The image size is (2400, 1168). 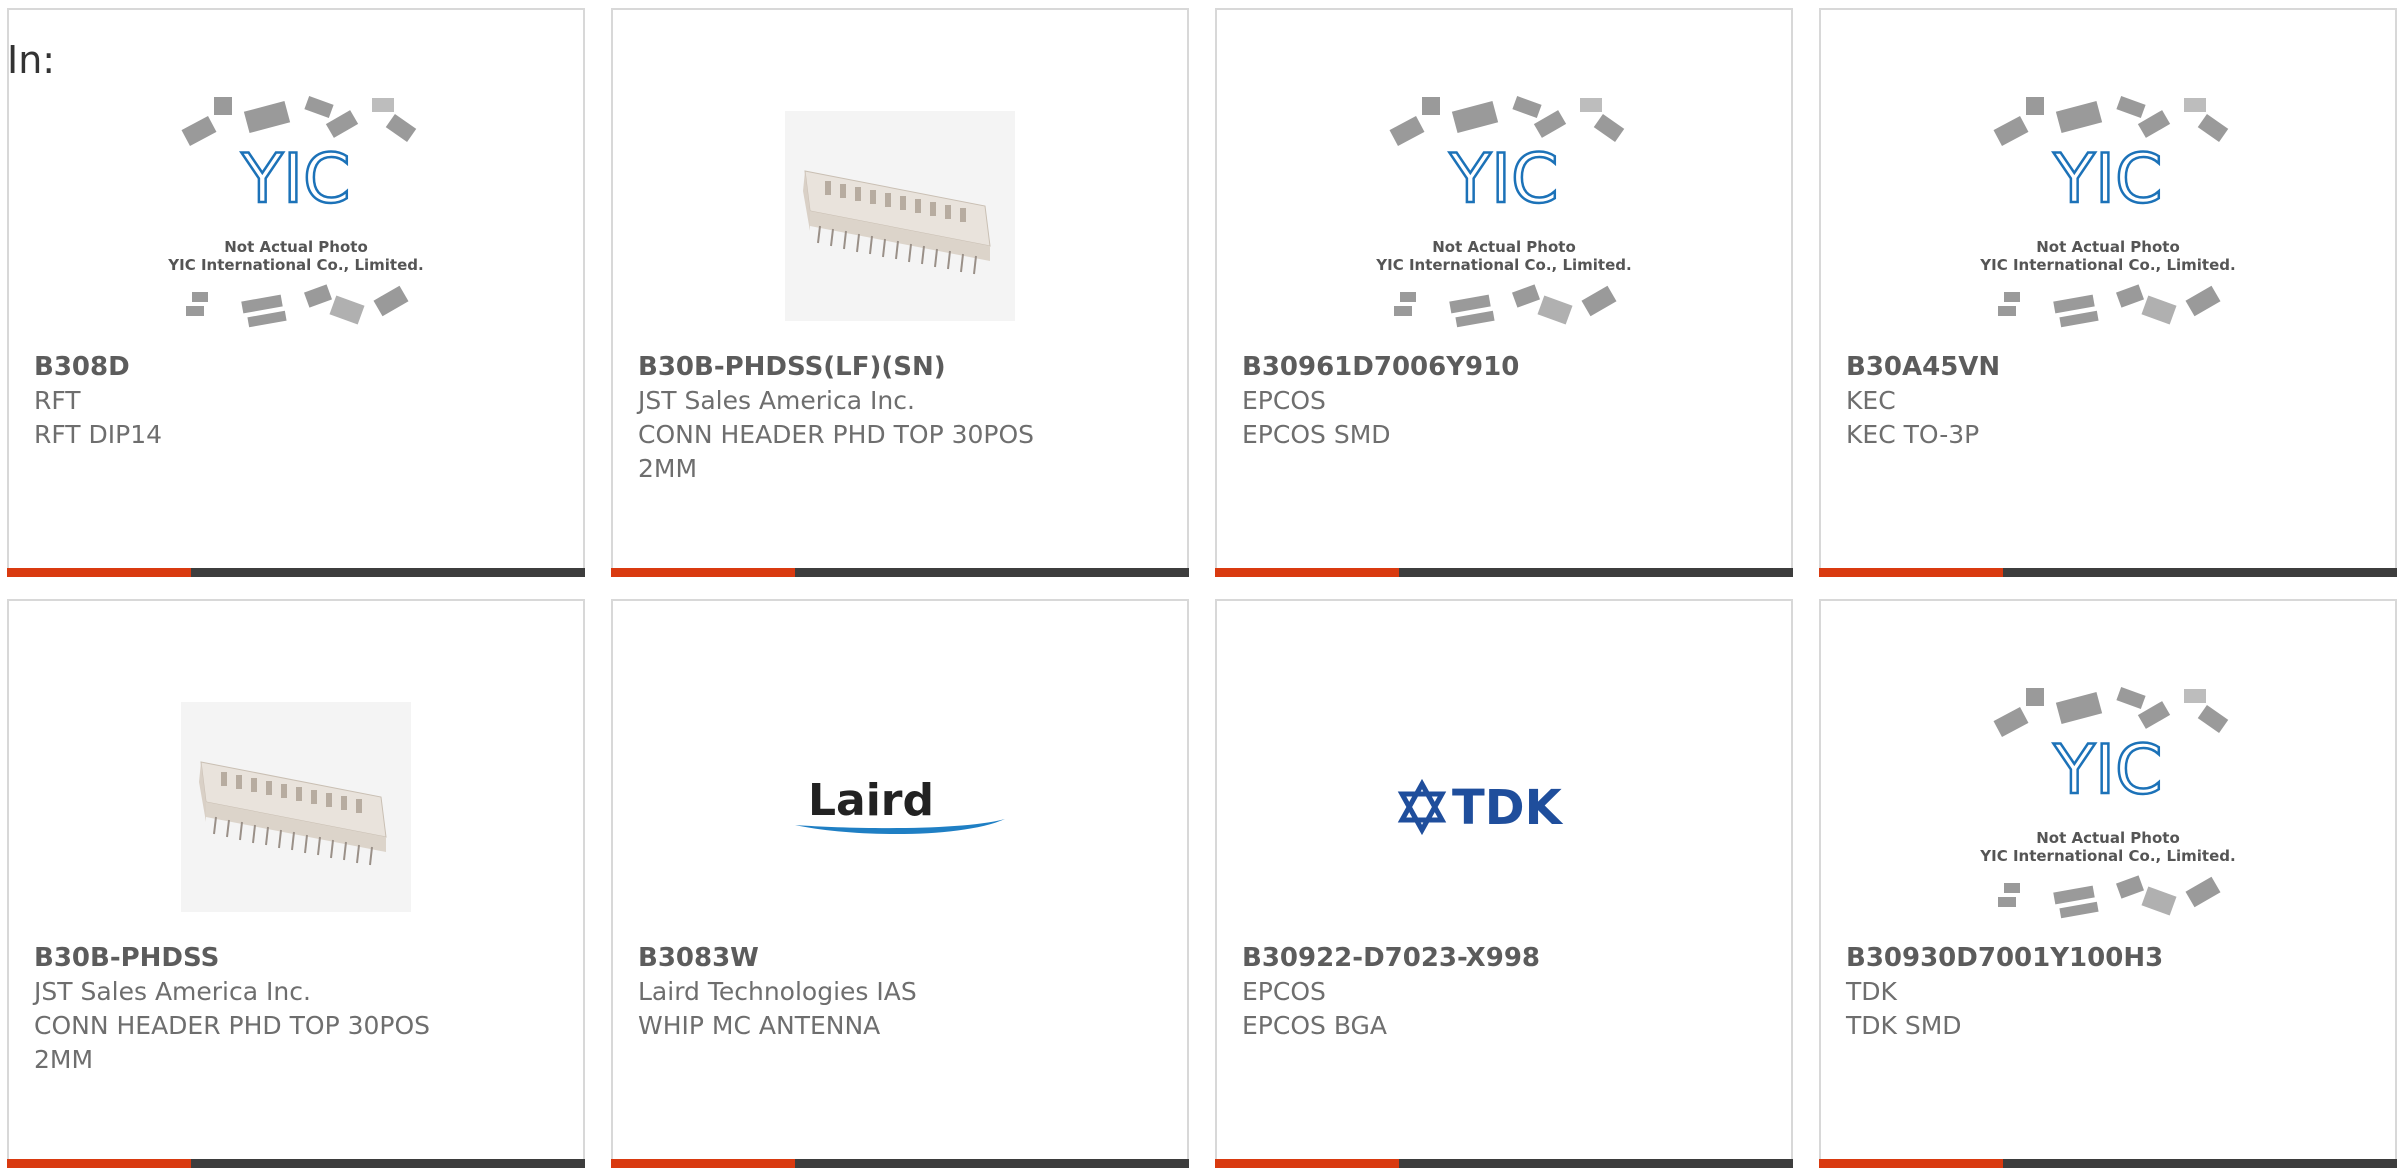 What do you see at coordinates (1316, 434) in the screenshot?
I see `description: EPCOS SMD` at bounding box center [1316, 434].